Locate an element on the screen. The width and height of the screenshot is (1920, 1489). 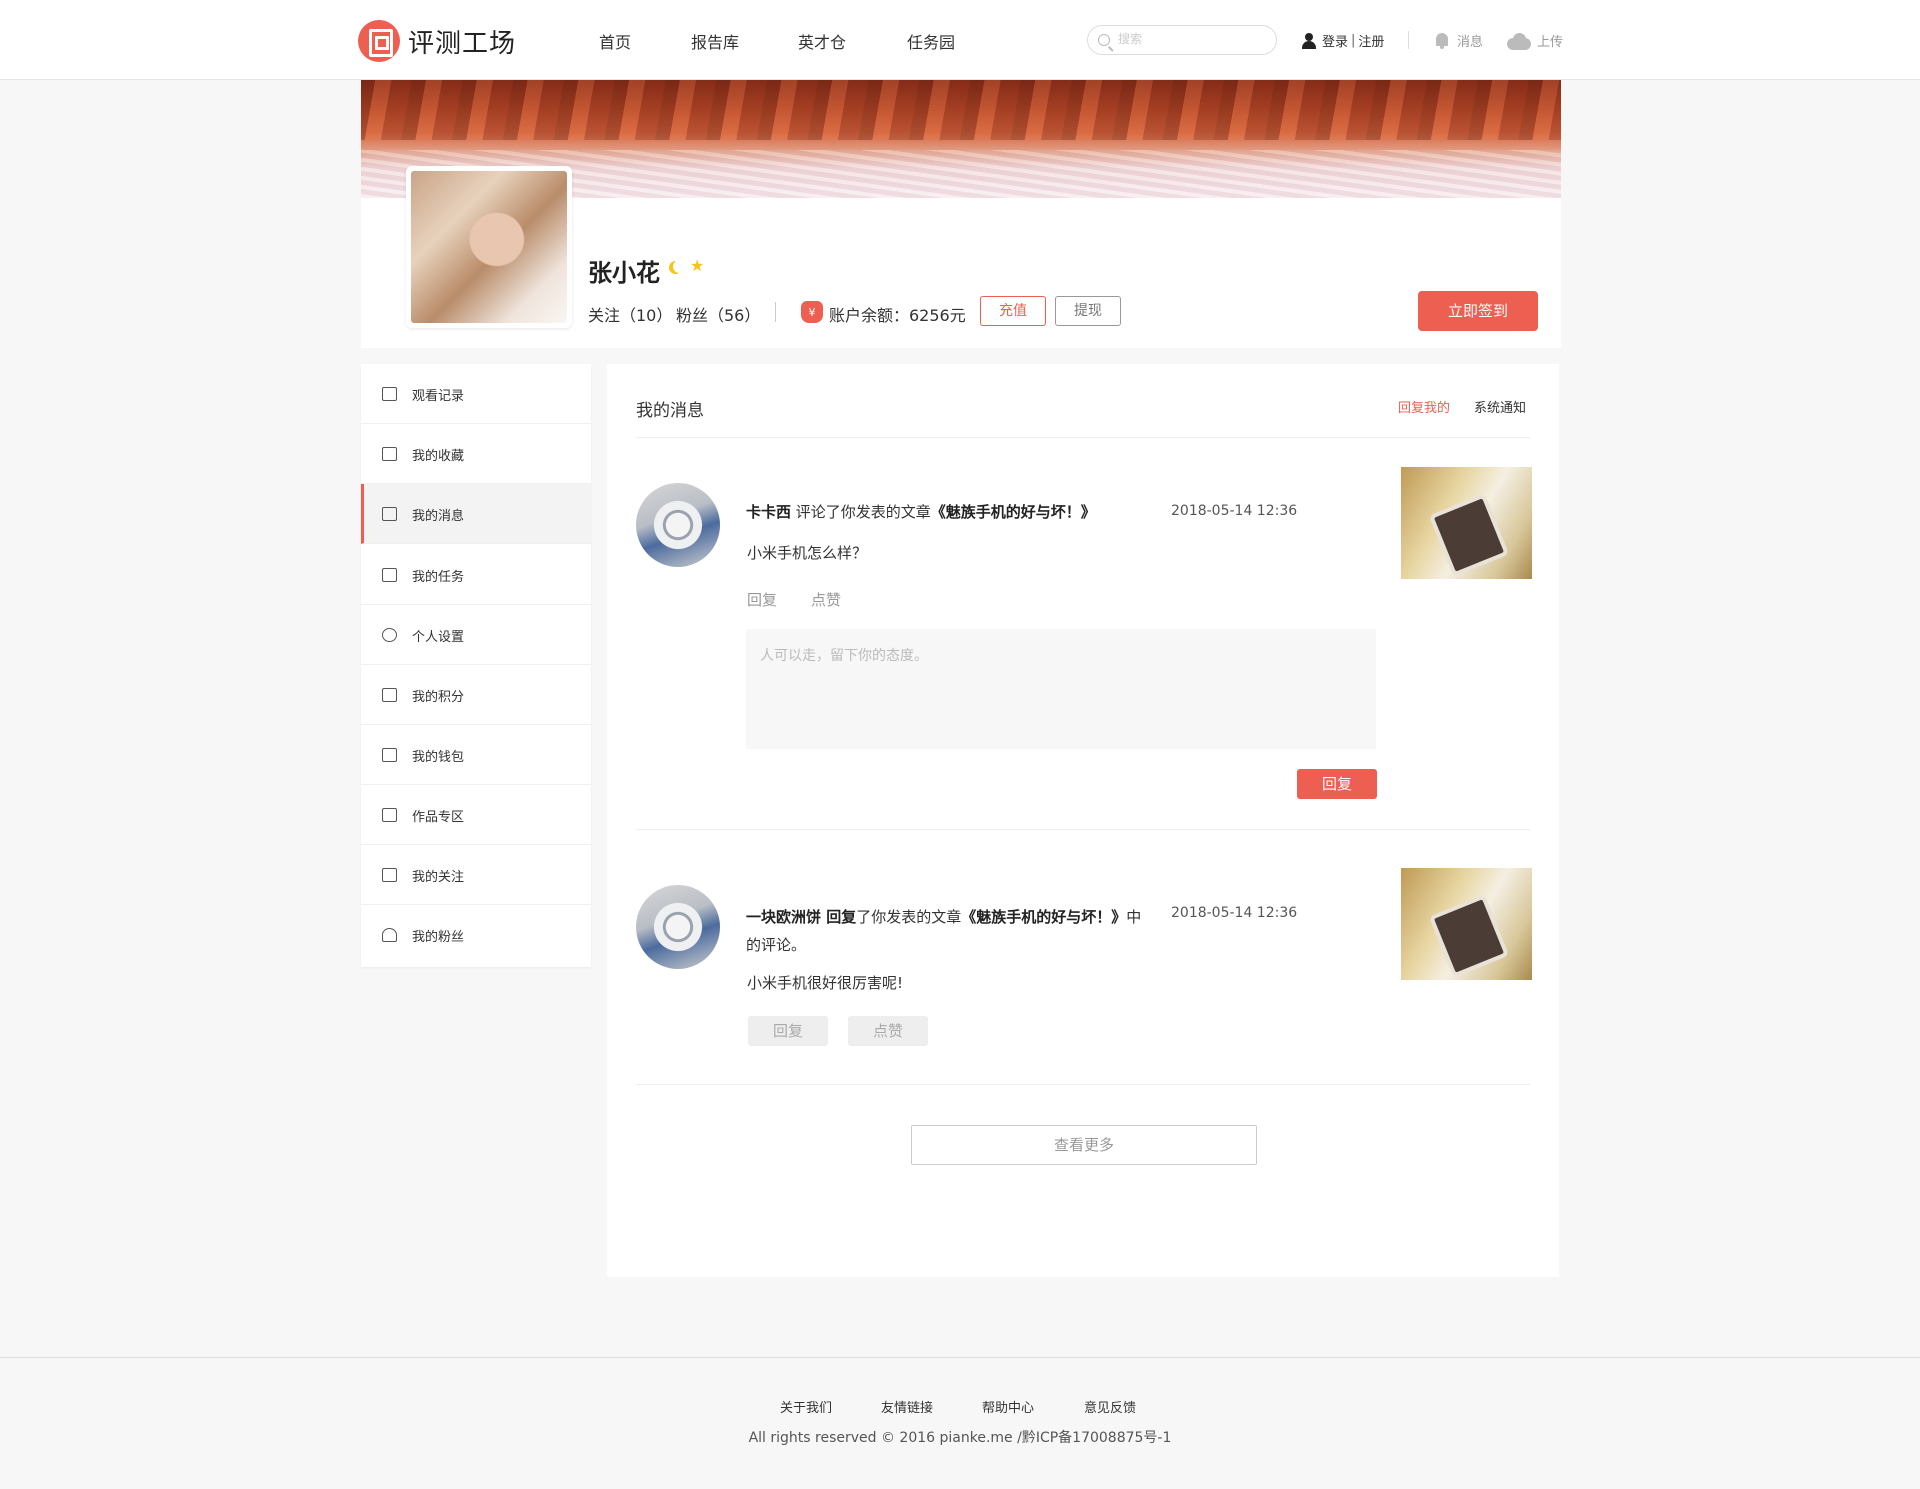
sidebar-item-works: 作品专区 is located at coordinates (476, 815).